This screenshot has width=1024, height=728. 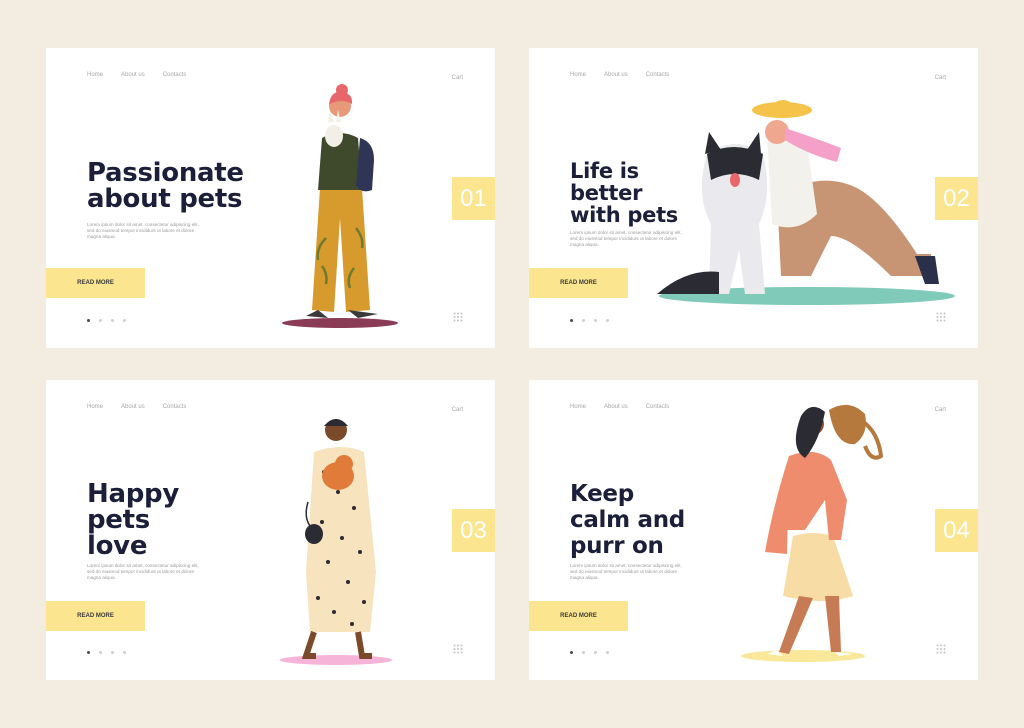 I want to click on woman-holding-rabbit-illustration, so click(x=340, y=206).